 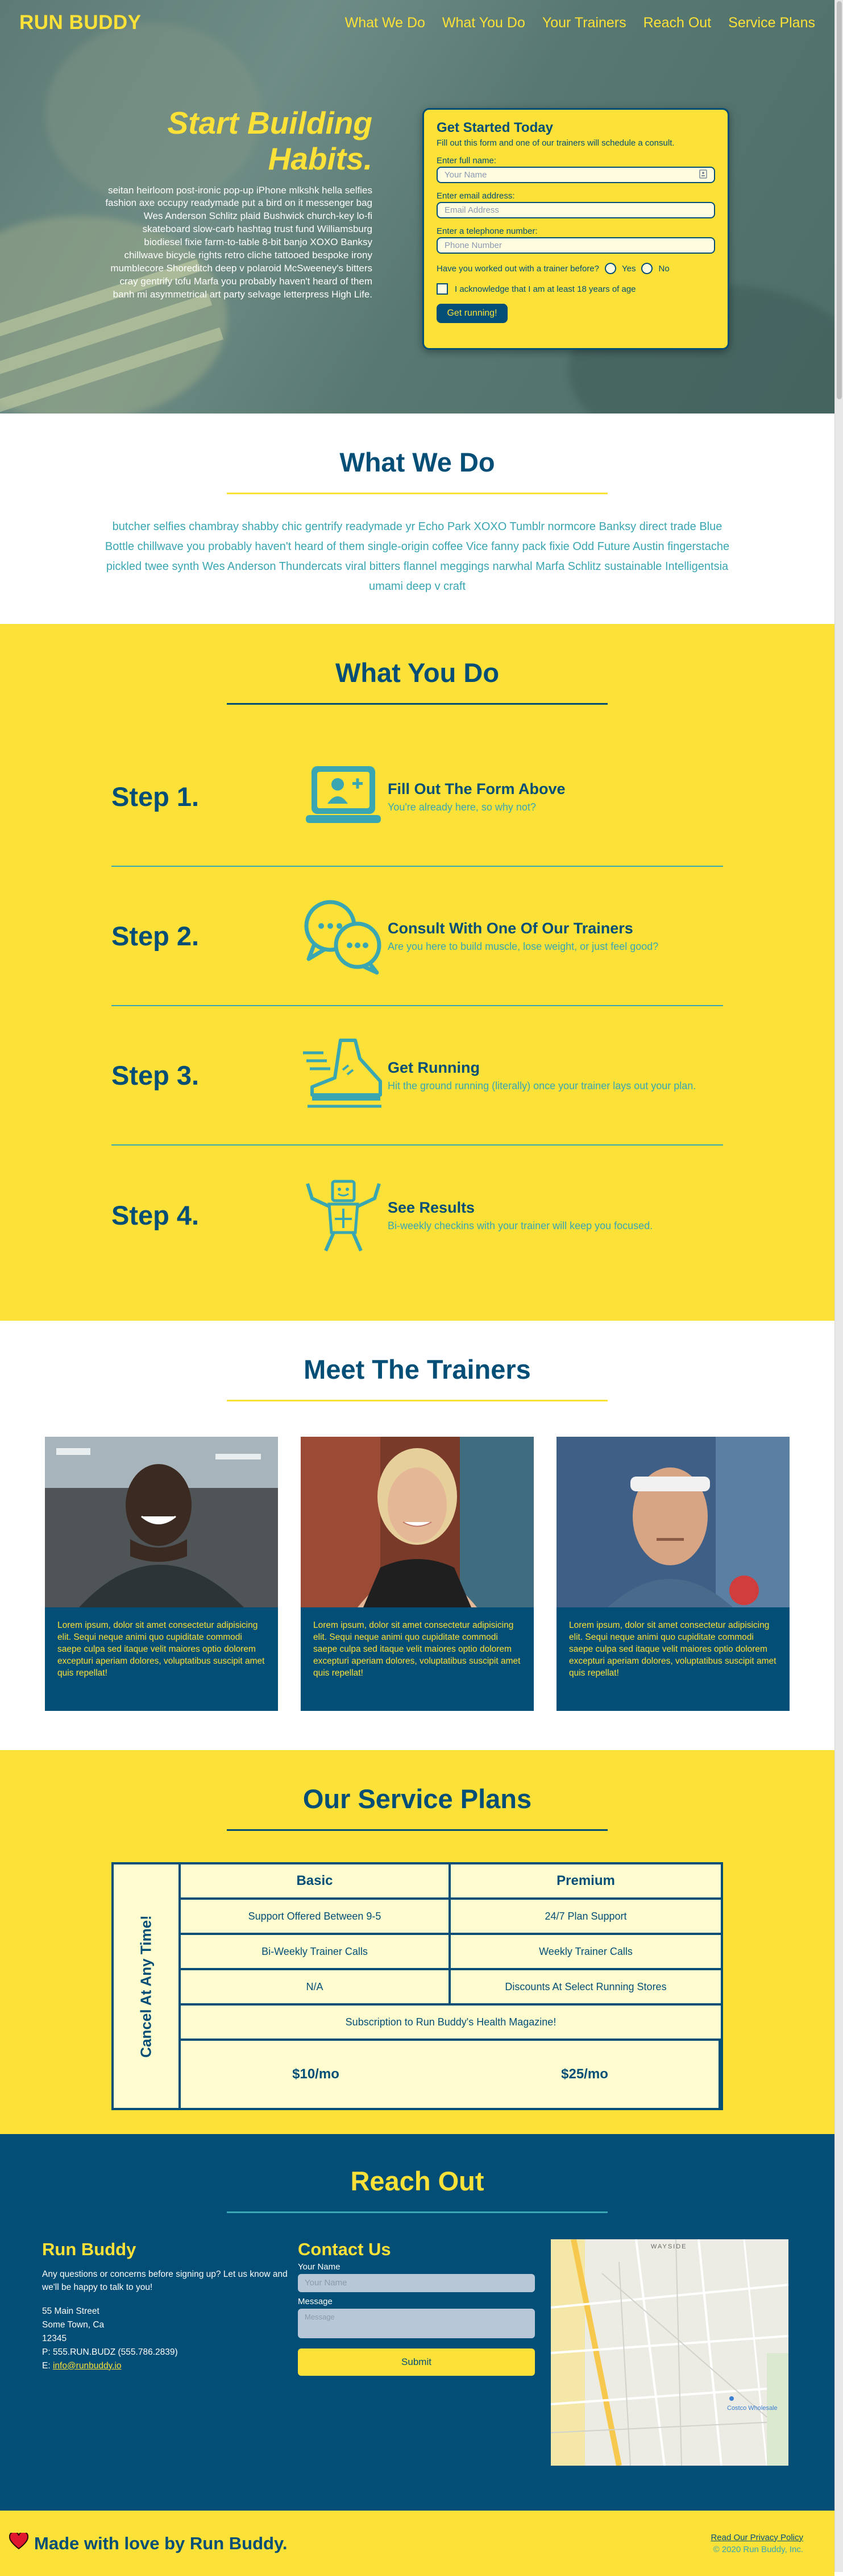 What do you see at coordinates (586, 1953) in the screenshot?
I see `plan-cell: Weekly Trainer Calls` at bounding box center [586, 1953].